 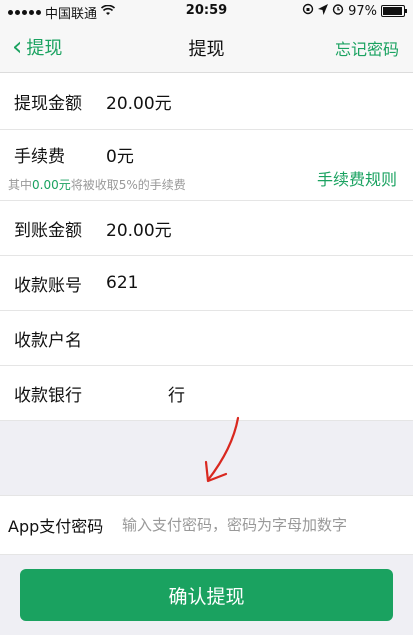 I want to click on fee-hint: 其中0.00元将被收取5%的手续费, so click(x=97, y=184).